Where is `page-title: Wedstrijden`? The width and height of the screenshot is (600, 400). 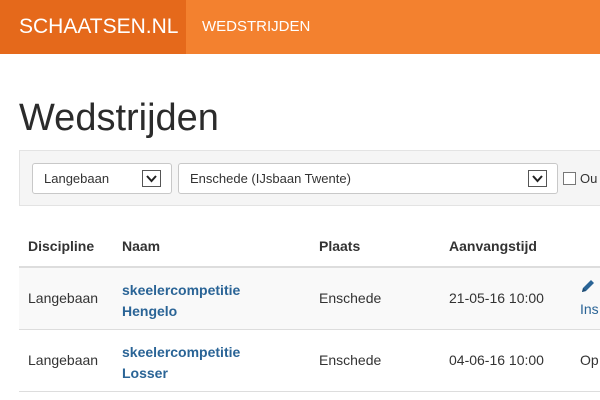 page-title: Wedstrijden is located at coordinates (119, 118).